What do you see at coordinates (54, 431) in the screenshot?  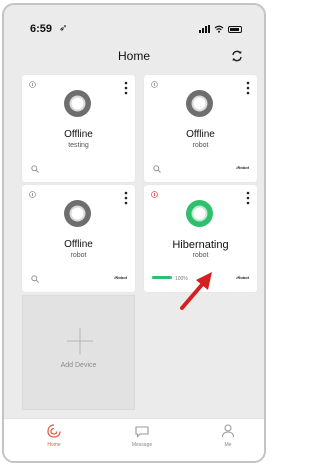 I see `home-icon` at bounding box center [54, 431].